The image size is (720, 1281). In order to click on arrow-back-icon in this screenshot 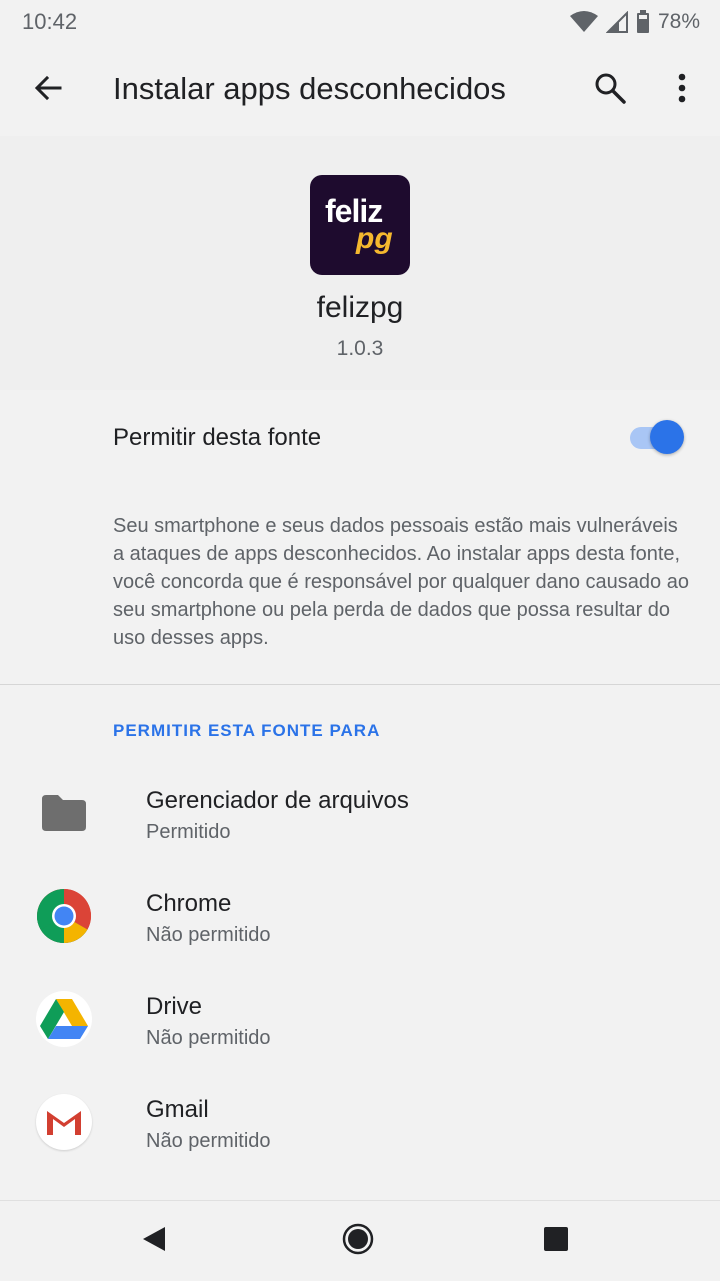, I will do `click(48, 90)`.